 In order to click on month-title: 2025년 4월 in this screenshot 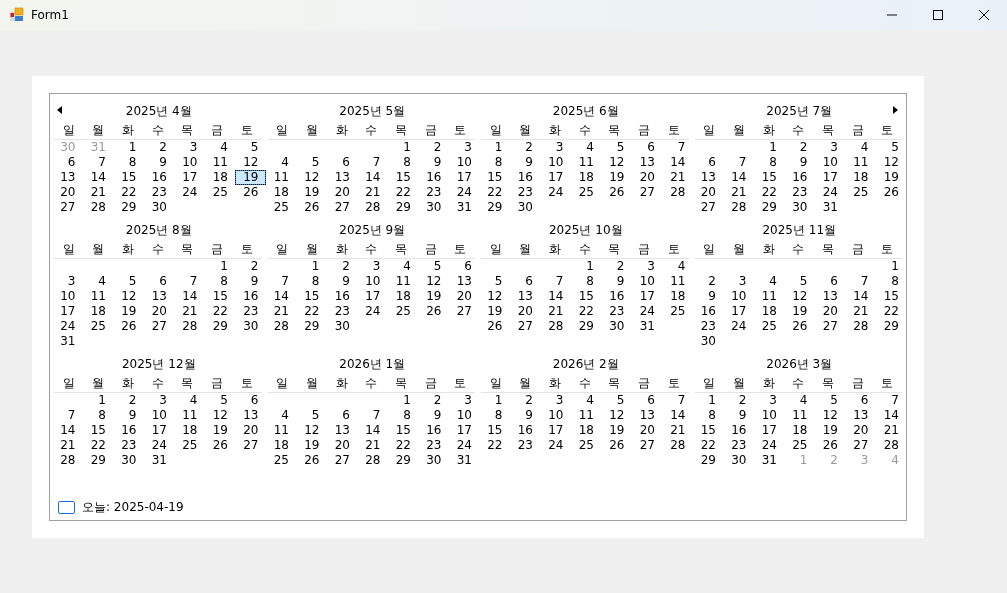, I will do `click(158, 111)`.